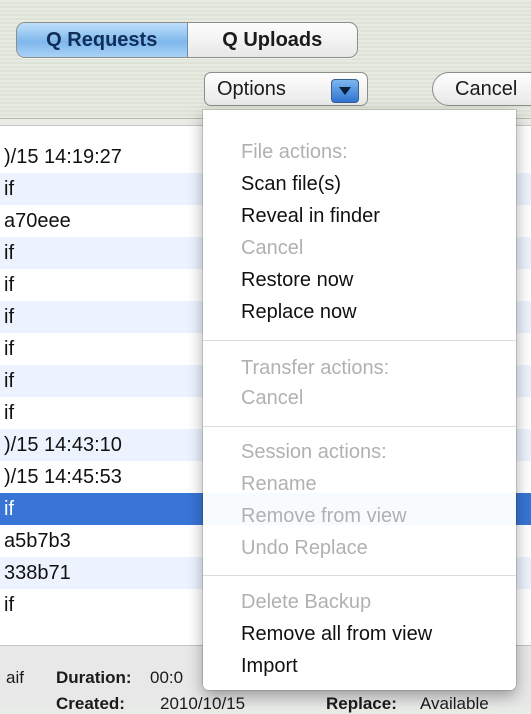  I want to click on menu-item-delete-backup: Delete Backup, so click(306, 602).